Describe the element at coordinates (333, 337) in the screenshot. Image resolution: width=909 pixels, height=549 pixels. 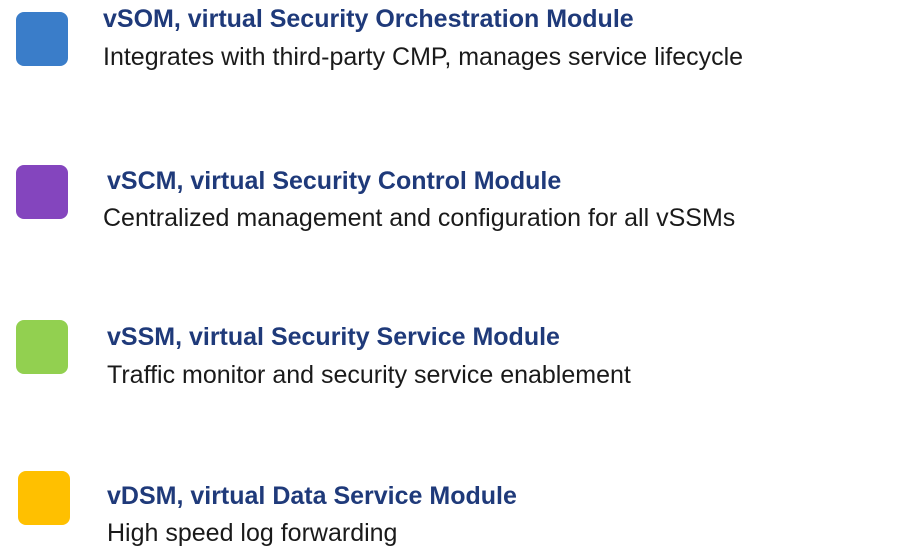
I see `module-title: vSSM, virtual Security Service Module` at that location.